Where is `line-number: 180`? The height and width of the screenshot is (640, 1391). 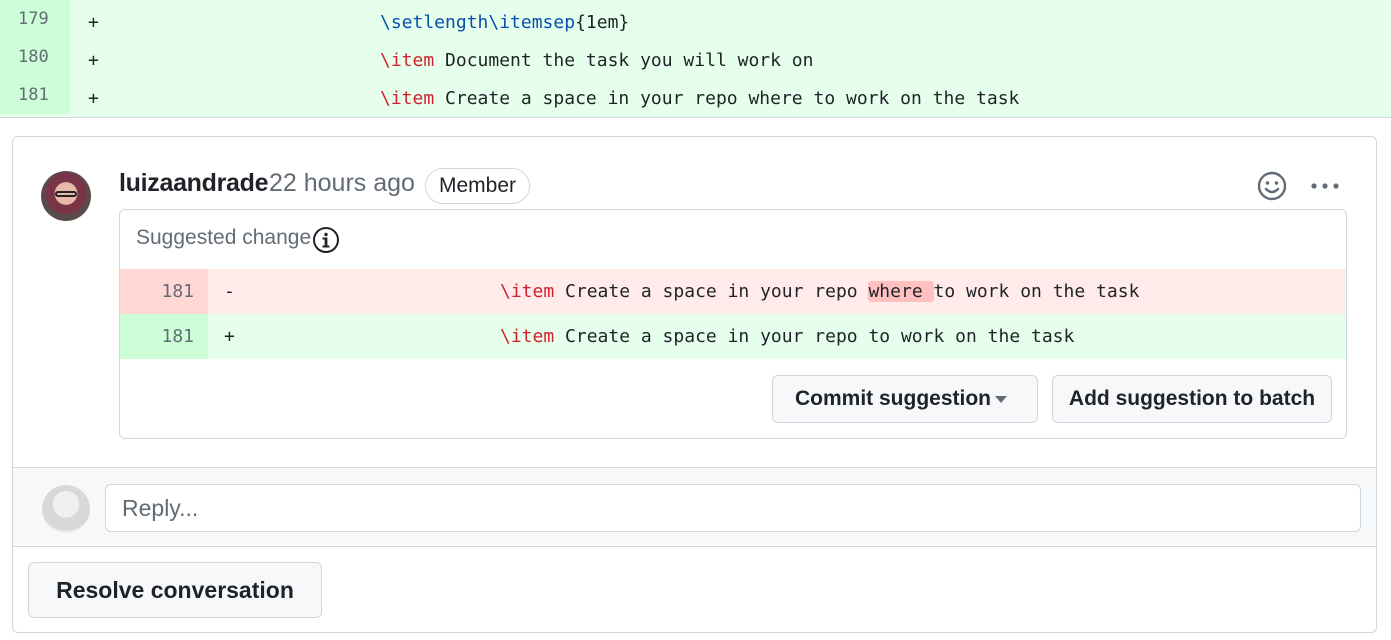 line-number: 180 is located at coordinates (35, 57).